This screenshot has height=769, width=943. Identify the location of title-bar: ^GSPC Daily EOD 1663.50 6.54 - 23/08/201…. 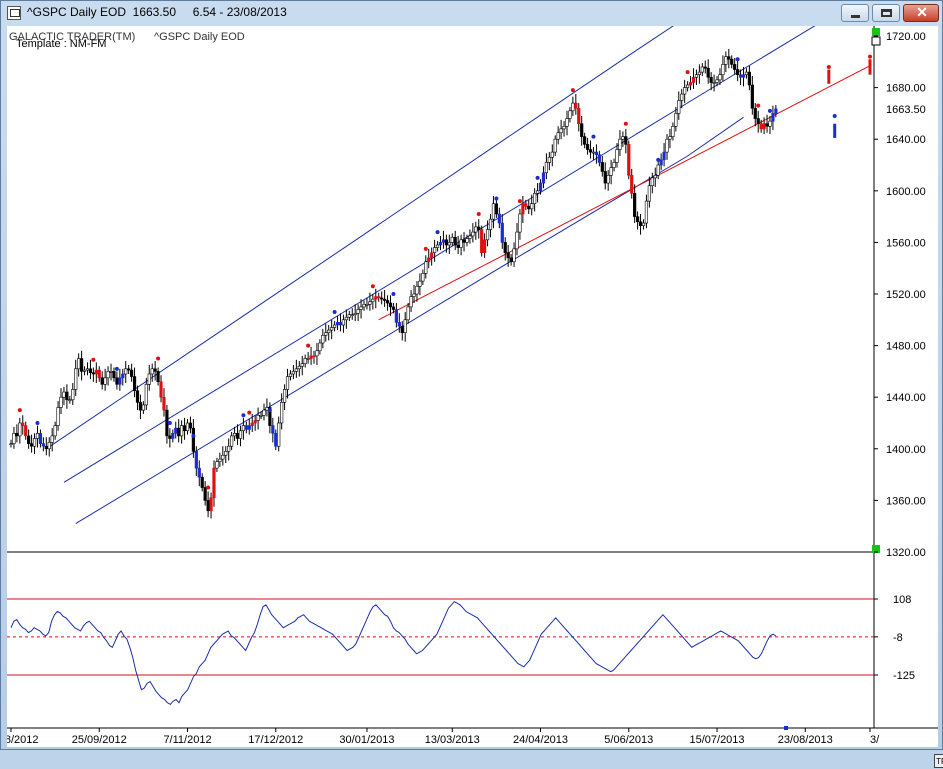
(471, 13).